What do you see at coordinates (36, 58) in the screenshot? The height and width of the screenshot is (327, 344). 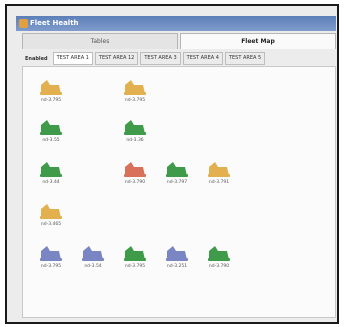 I see `subtabs-label: Enabled` at bounding box center [36, 58].